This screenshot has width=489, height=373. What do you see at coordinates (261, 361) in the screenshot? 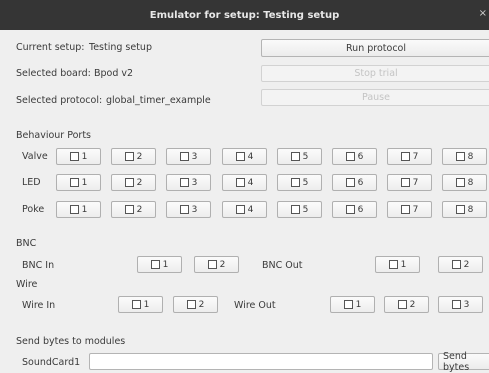
I see `send-bytes-input` at bounding box center [261, 361].